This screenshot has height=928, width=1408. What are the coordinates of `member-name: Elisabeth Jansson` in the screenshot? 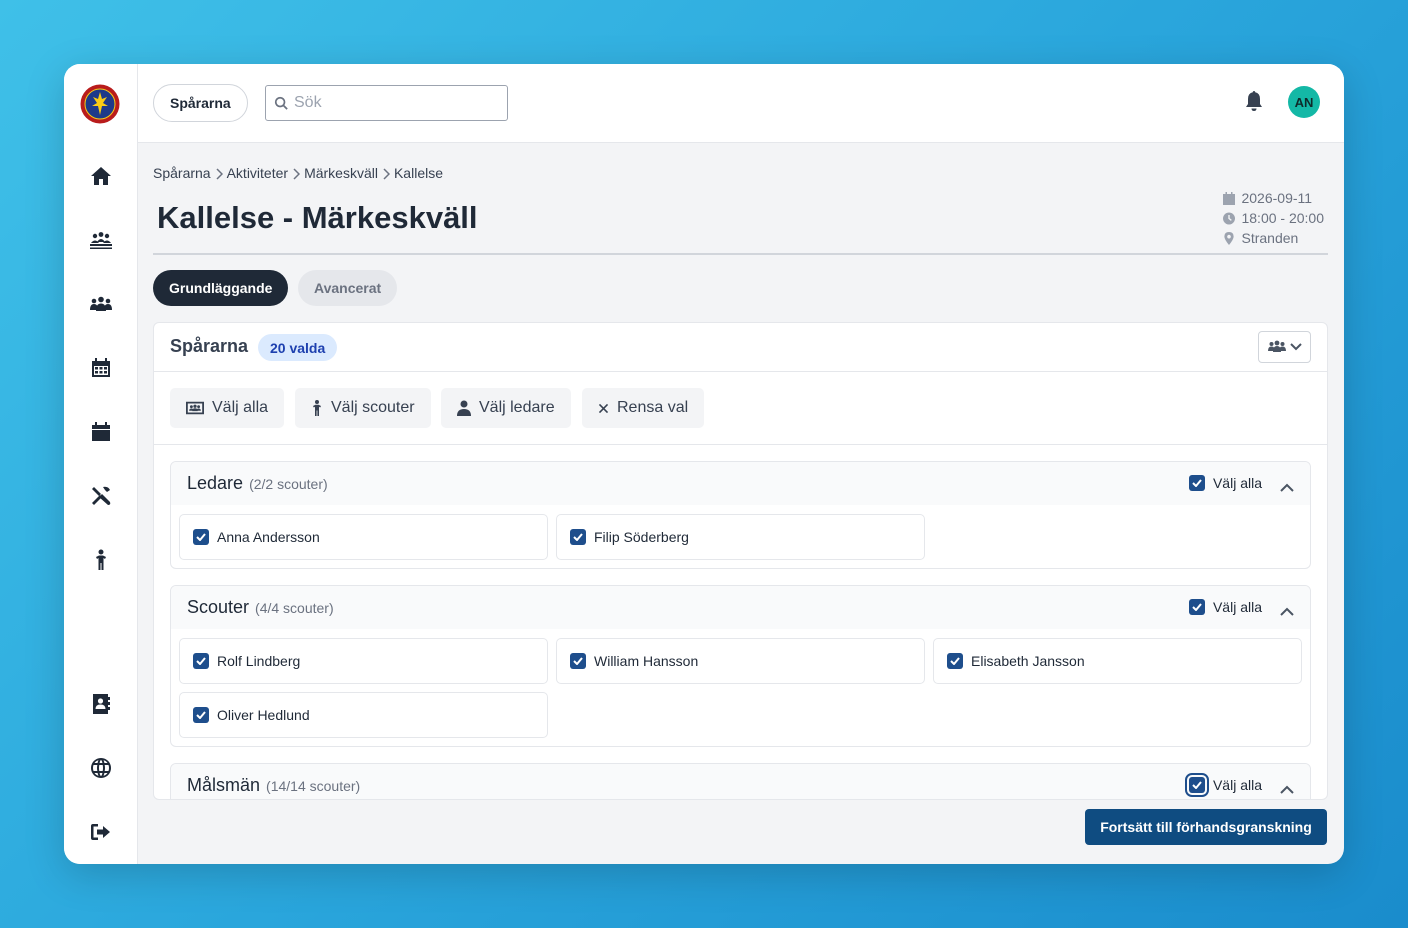 It's located at (1028, 661).